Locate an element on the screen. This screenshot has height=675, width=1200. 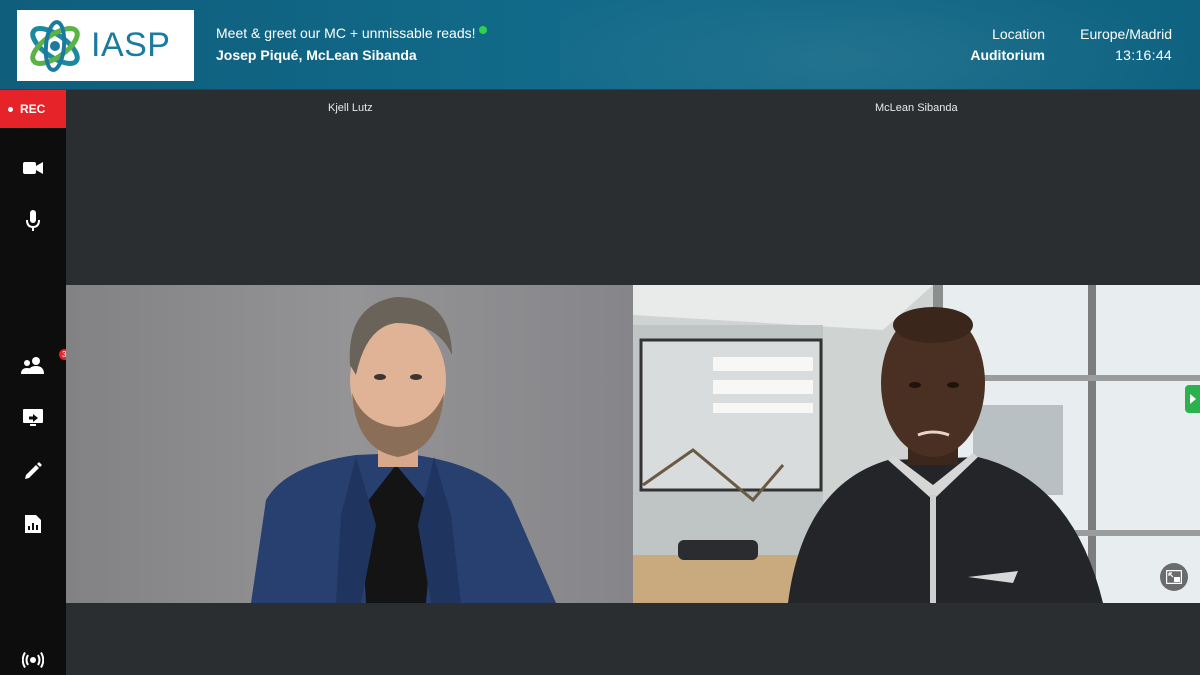
pencil-icon is located at coordinates (33, 470).